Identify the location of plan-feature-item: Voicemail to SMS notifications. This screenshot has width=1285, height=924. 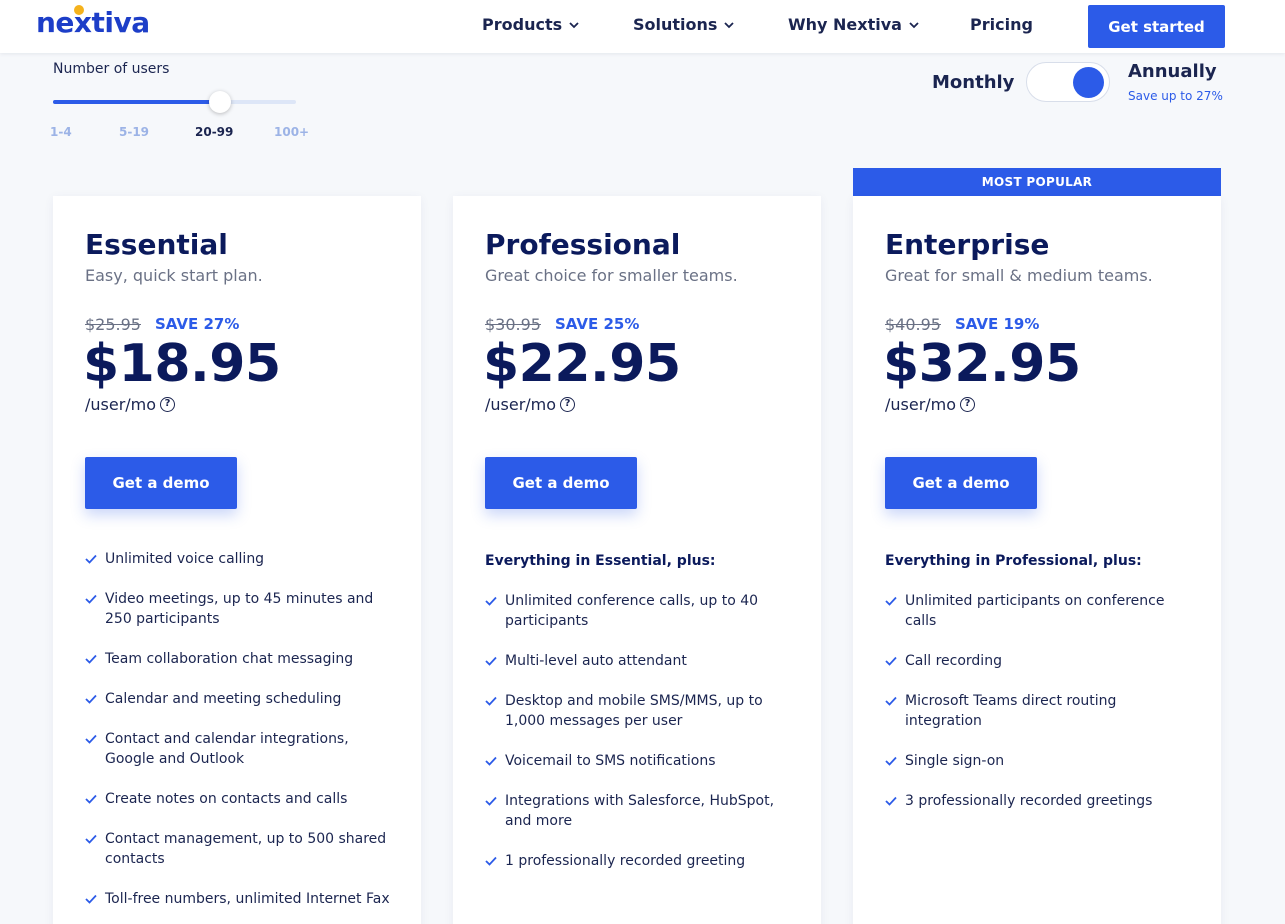
(640, 761).